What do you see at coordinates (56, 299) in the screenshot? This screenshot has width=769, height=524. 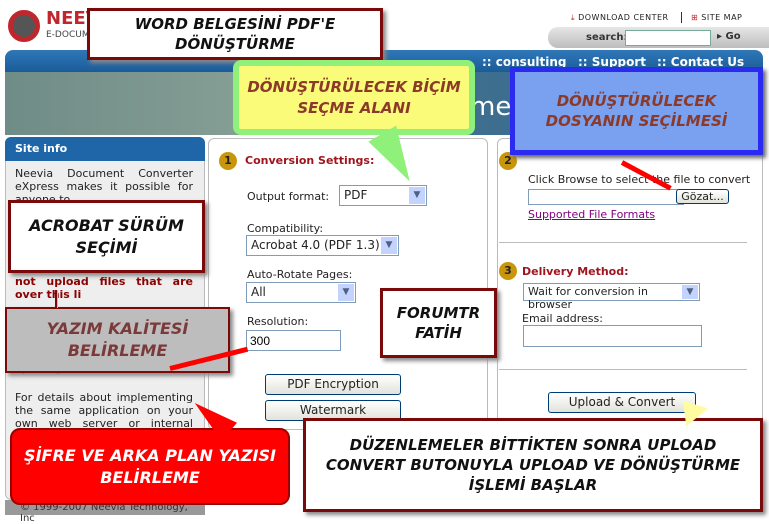 I see `callout-tab` at bounding box center [56, 299].